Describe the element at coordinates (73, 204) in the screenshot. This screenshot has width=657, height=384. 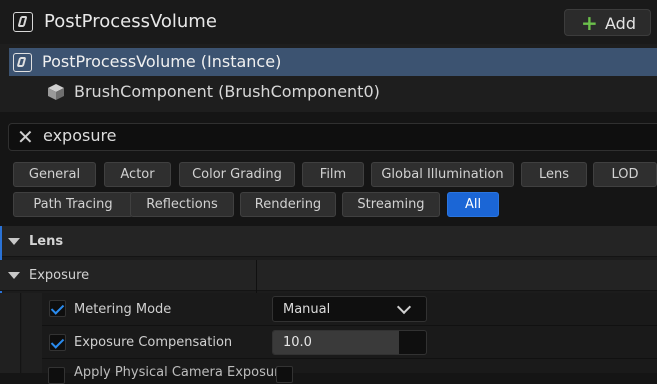
I see `filter-path-tracing: Path Tracing` at that location.